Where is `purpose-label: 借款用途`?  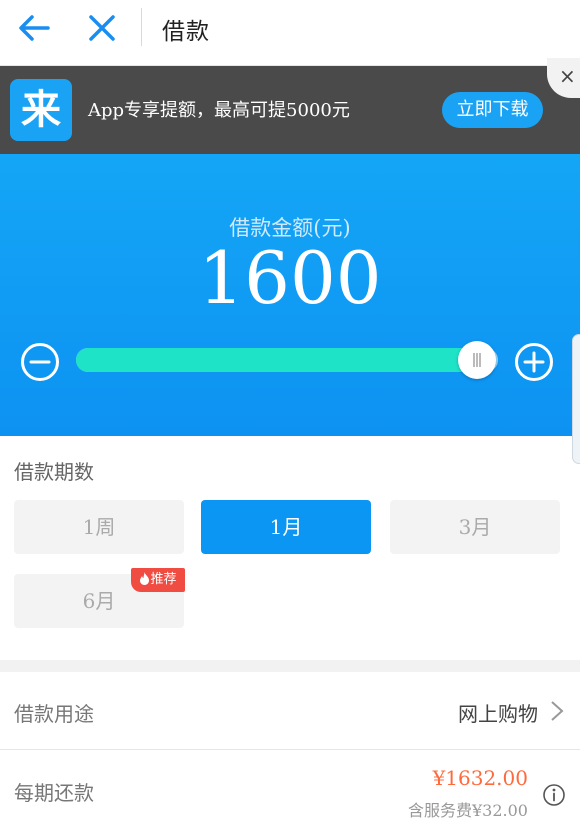
purpose-label: 借款用途 is located at coordinates (54, 714).